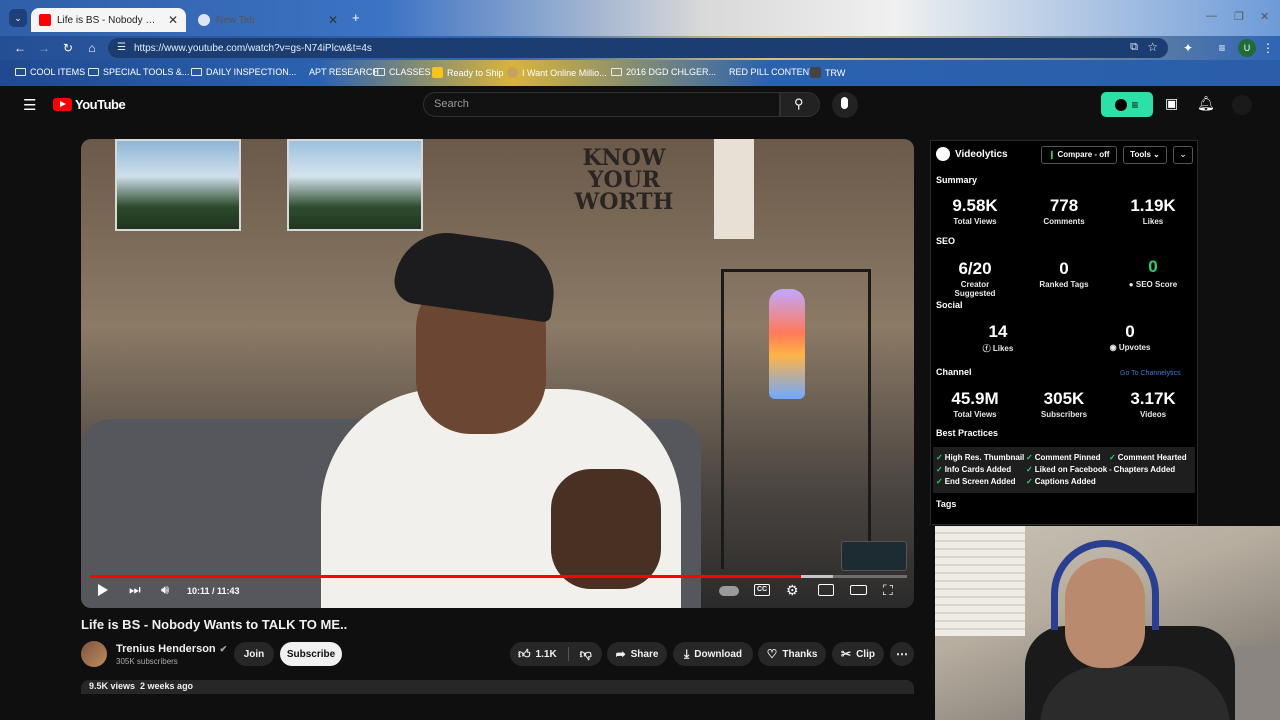  I want to click on forward-icon: →, so click(44, 48).